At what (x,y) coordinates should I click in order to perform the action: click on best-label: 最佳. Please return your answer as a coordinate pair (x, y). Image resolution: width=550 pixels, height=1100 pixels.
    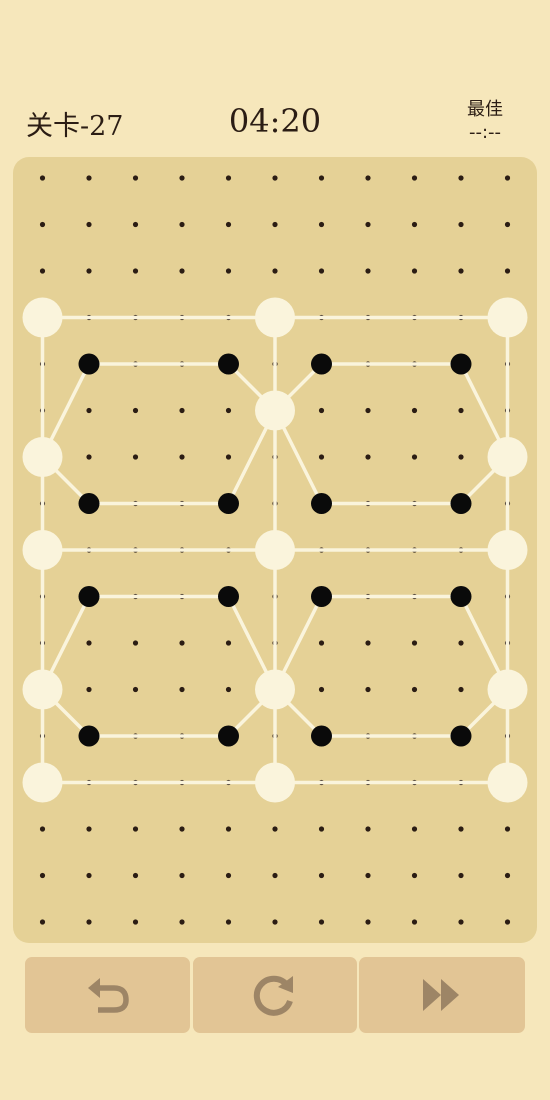
    Looking at the image, I should click on (485, 109).